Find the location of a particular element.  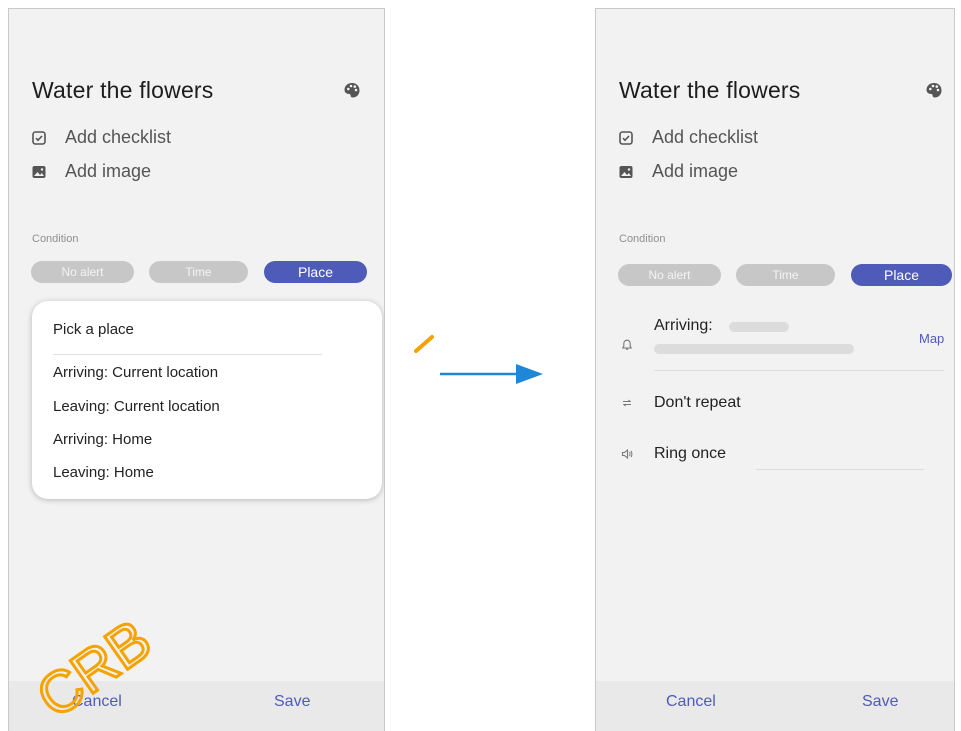

repeat-row: Don't repeat is located at coordinates (775, 404).